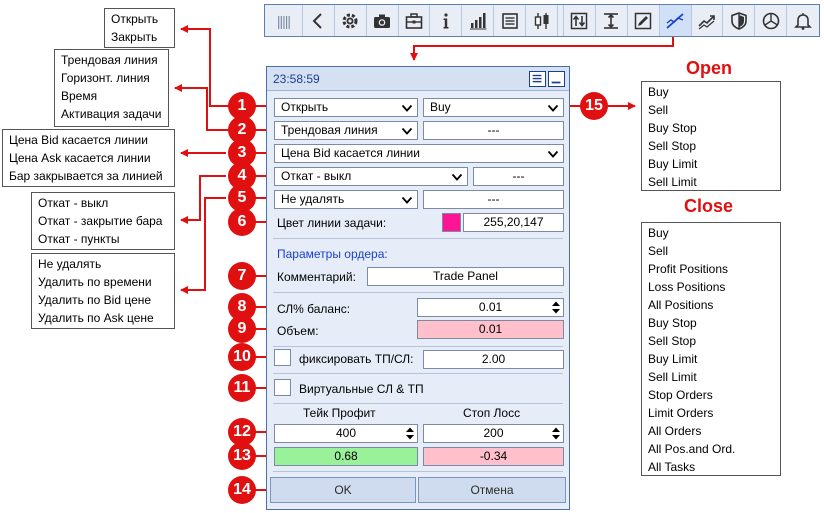 The width and height of the screenshot is (824, 513). What do you see at coordinates (556, 79) in the screenshot?
I see `minimize-icon` at bounding box center [556, 79].